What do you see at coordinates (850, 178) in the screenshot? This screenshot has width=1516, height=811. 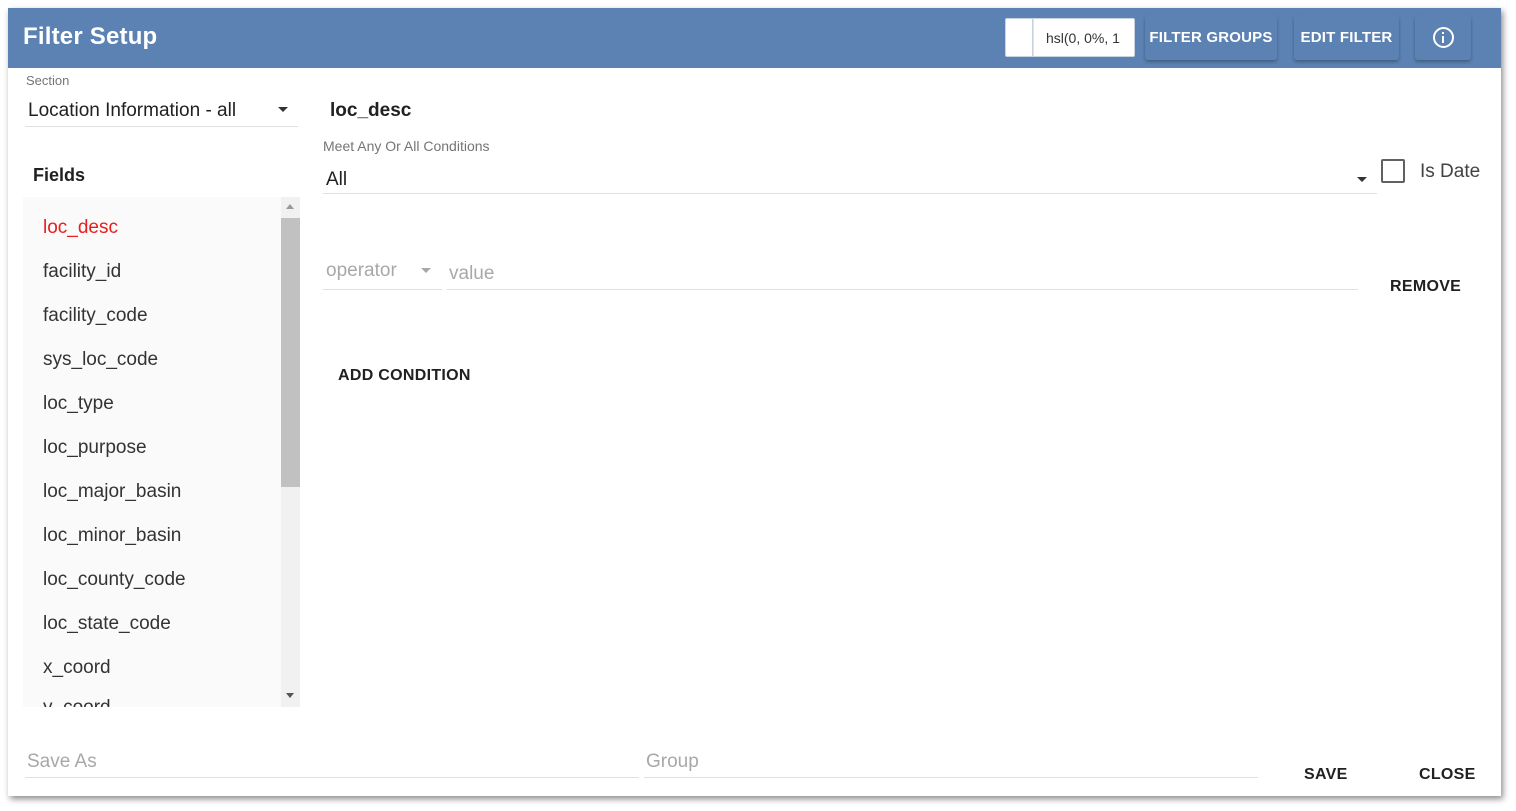 I see `meet-conditions-select: All` at bounding box center [850, 178].